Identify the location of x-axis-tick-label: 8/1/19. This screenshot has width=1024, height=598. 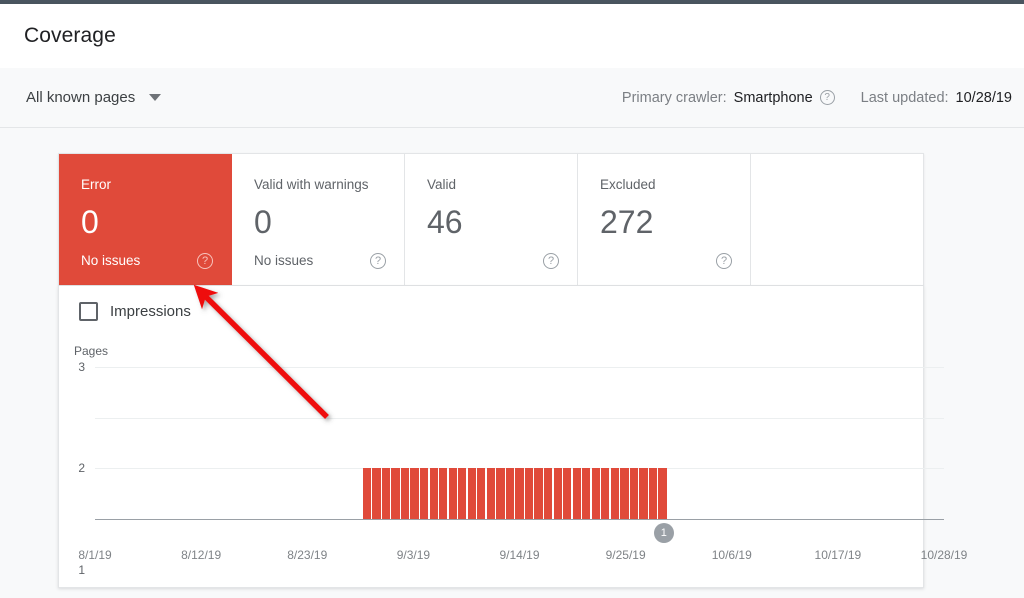
(95, 555).